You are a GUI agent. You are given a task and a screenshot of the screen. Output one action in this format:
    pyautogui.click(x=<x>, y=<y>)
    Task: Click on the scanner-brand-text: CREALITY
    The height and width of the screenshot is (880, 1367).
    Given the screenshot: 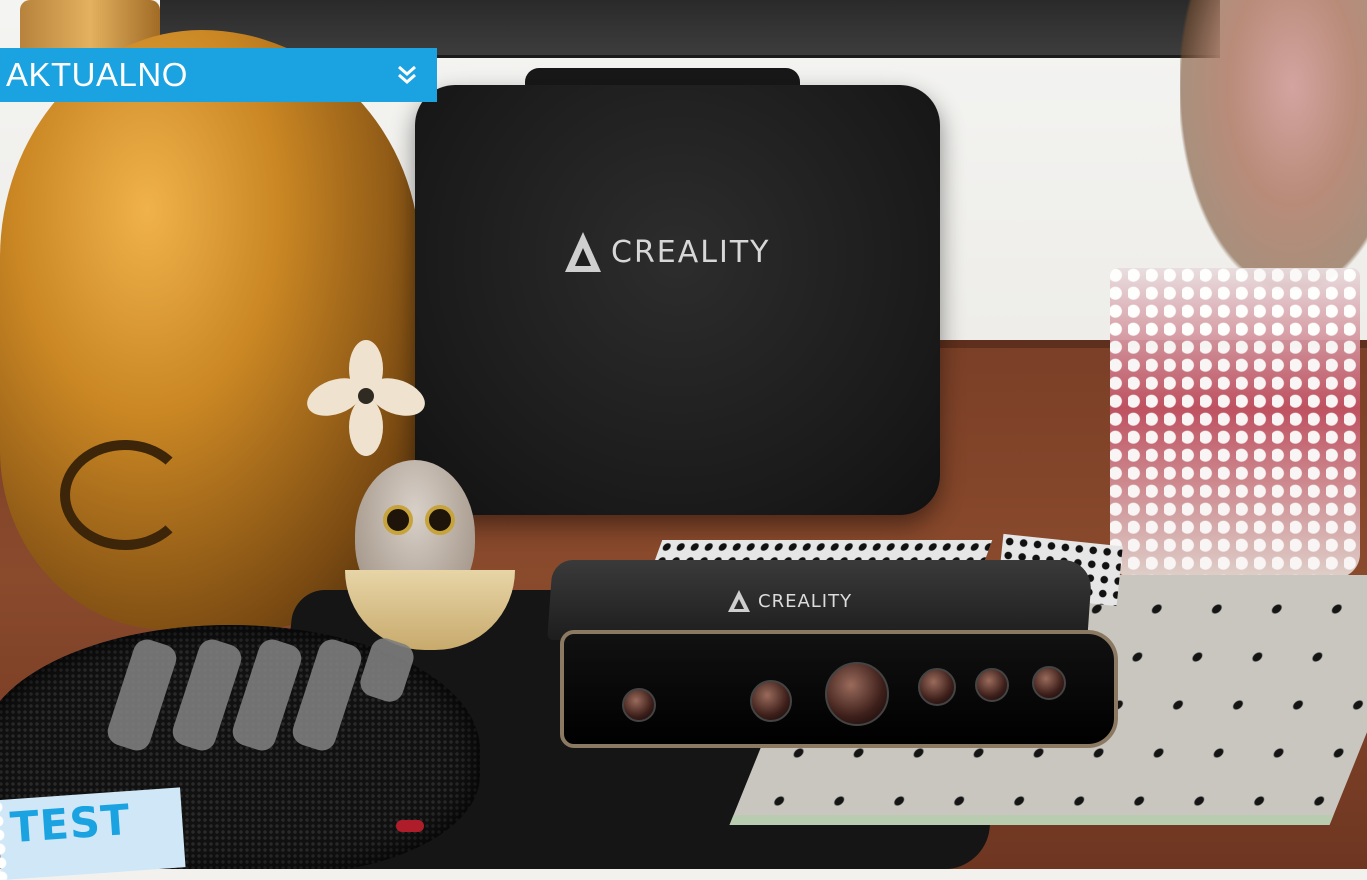 What is the action you would take?
    pyautogui.click(x=805, y=601)
    